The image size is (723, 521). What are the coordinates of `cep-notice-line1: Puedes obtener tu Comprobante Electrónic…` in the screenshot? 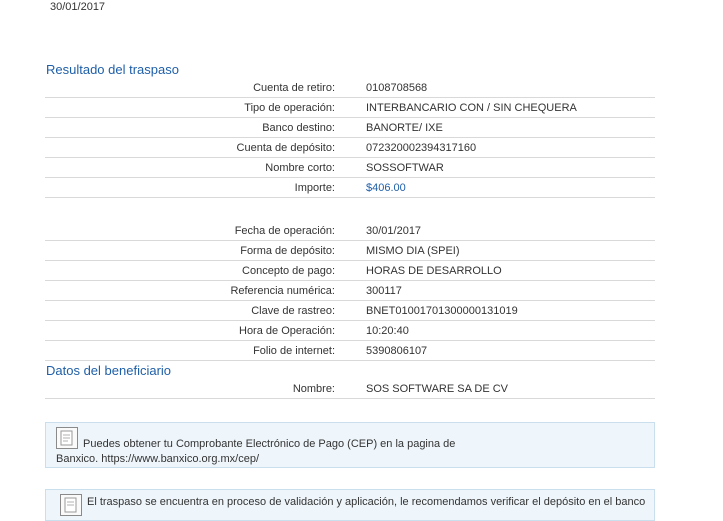 It's located at (269, 444).